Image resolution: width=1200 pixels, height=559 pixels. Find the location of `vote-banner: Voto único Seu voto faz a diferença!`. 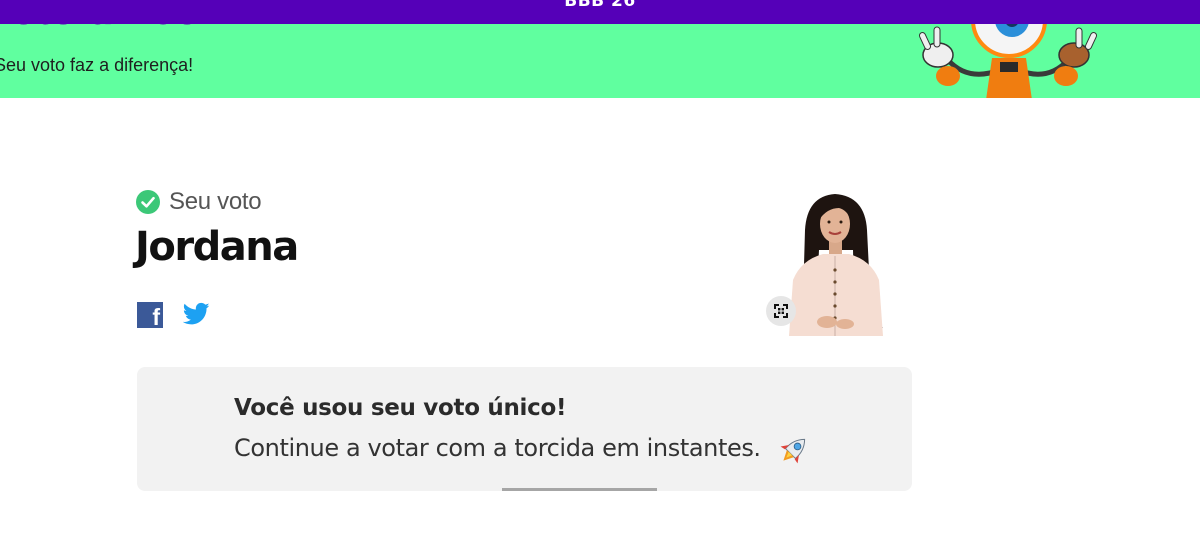

vote-banner: Voto único Seu voto faz a diferença! is located at coordinates (600, 61).